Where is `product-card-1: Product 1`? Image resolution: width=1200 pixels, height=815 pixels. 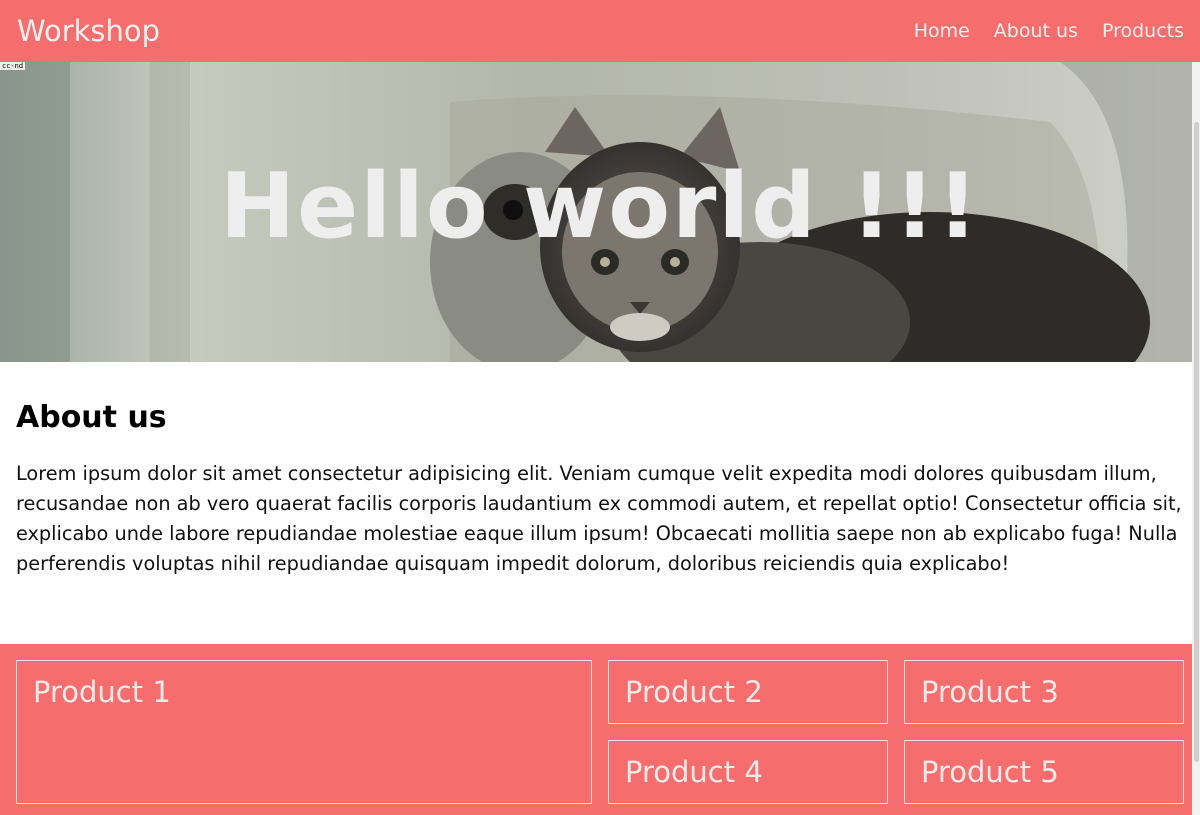
product-card-1: Product 1 is located at coordinates (304, 732).